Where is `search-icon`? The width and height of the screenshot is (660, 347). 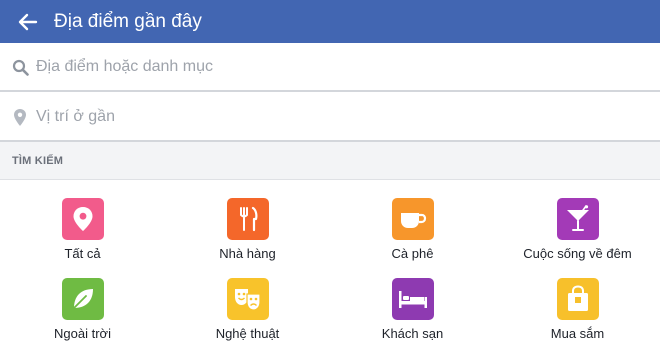 search-icon is located at coordinates (20, 67).